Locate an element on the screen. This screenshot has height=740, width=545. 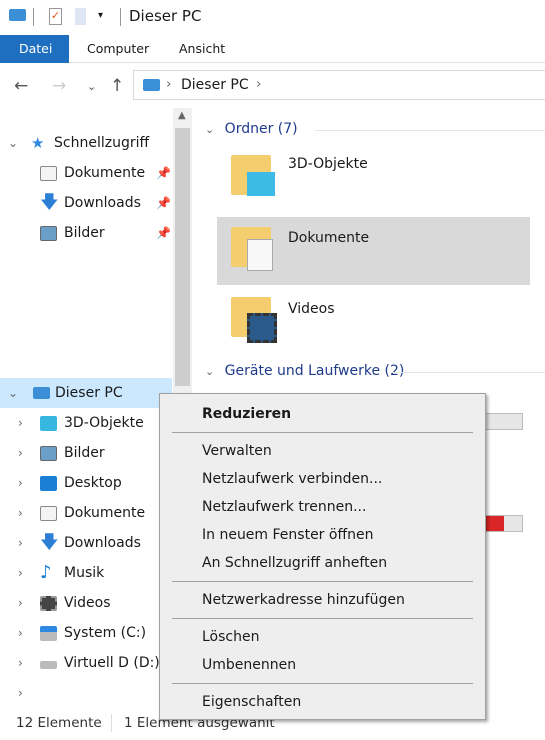
group-header: Geräte und Laufwerke (2) is located at coordinates (314, 371).